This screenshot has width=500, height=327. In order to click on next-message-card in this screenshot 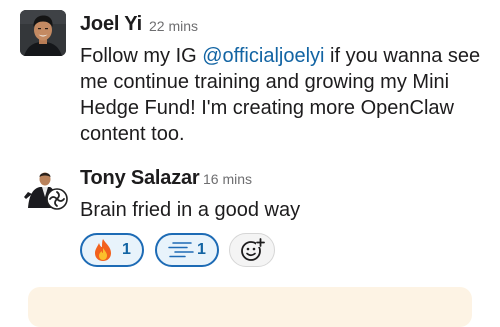, I will do `click(250, 307)`.